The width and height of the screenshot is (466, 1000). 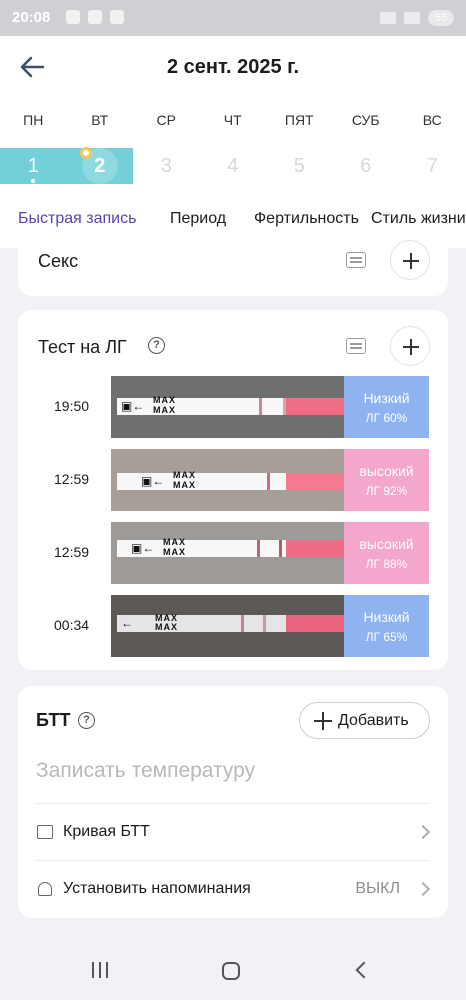 What do you see at coordinates (145, 771) in the screenshot?
I see `record-temperature-input: Записать температуру` at bounding box center [145, 771].